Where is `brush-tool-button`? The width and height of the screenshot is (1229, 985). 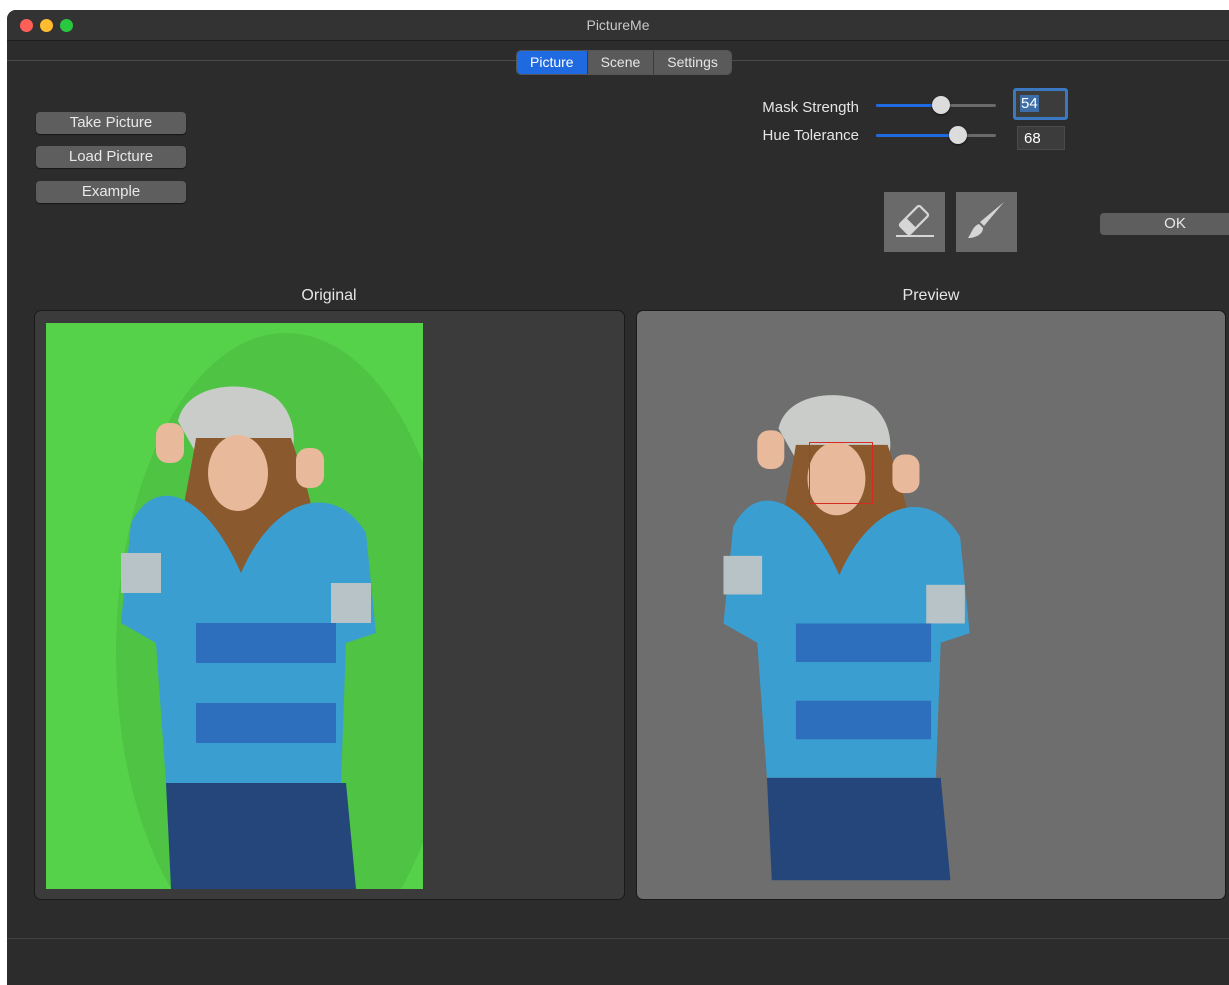
brush-tool-button is located at coordinates (986, 222).